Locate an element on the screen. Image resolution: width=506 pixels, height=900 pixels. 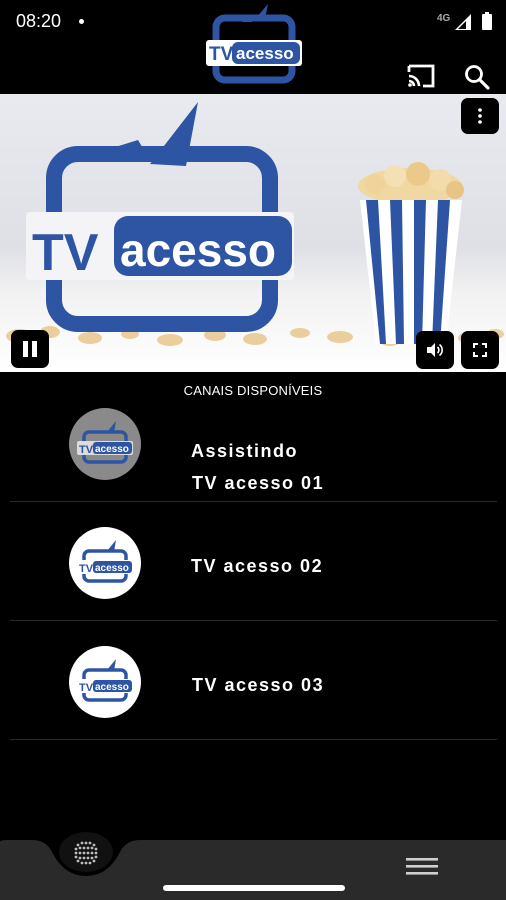
cast-button is located at coordinates (421, 76).